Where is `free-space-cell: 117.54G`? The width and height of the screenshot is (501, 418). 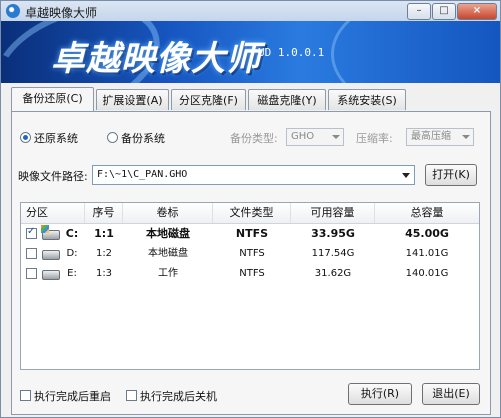 free-space-cell: 117.54G is located at coordinates (333, 253).